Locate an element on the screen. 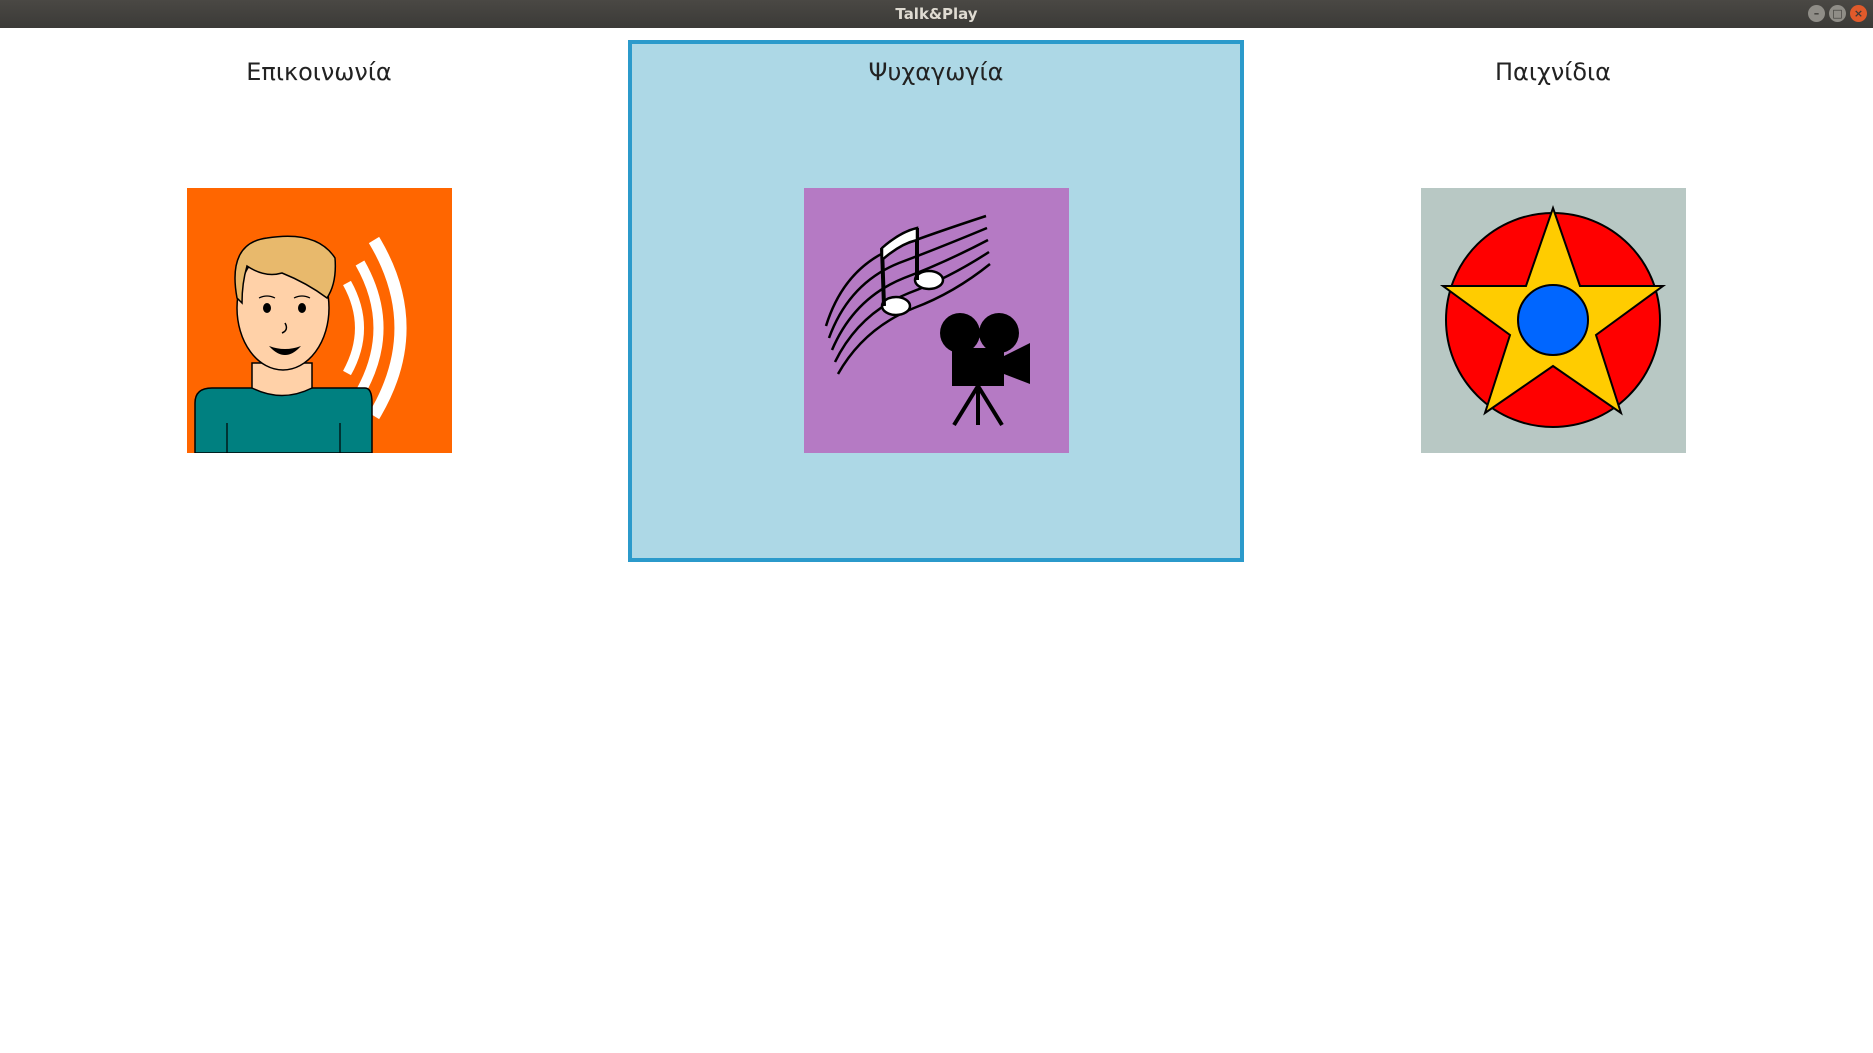 The height and width of the screenshot is (1053, 1873). tile-label: Ψυχαγωγία is located at coordinates (936, 72).